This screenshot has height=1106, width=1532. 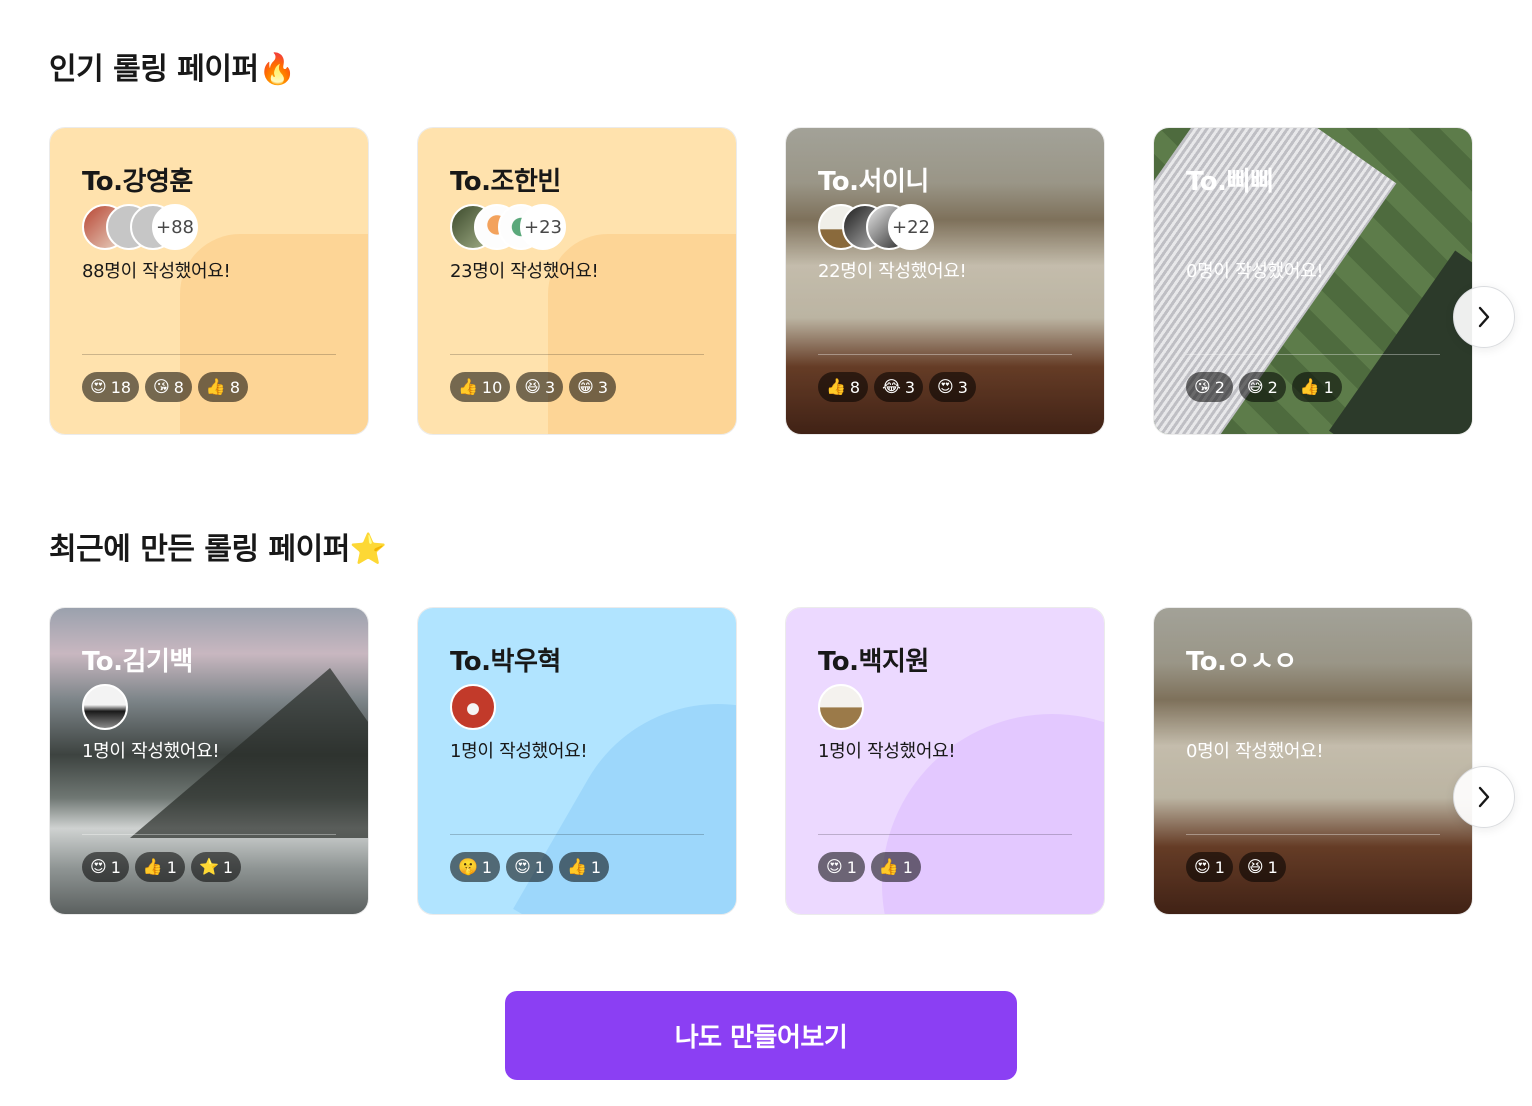 I want to click on writer-count: 22명이 작성했어요!, so click(x=892, y=271).